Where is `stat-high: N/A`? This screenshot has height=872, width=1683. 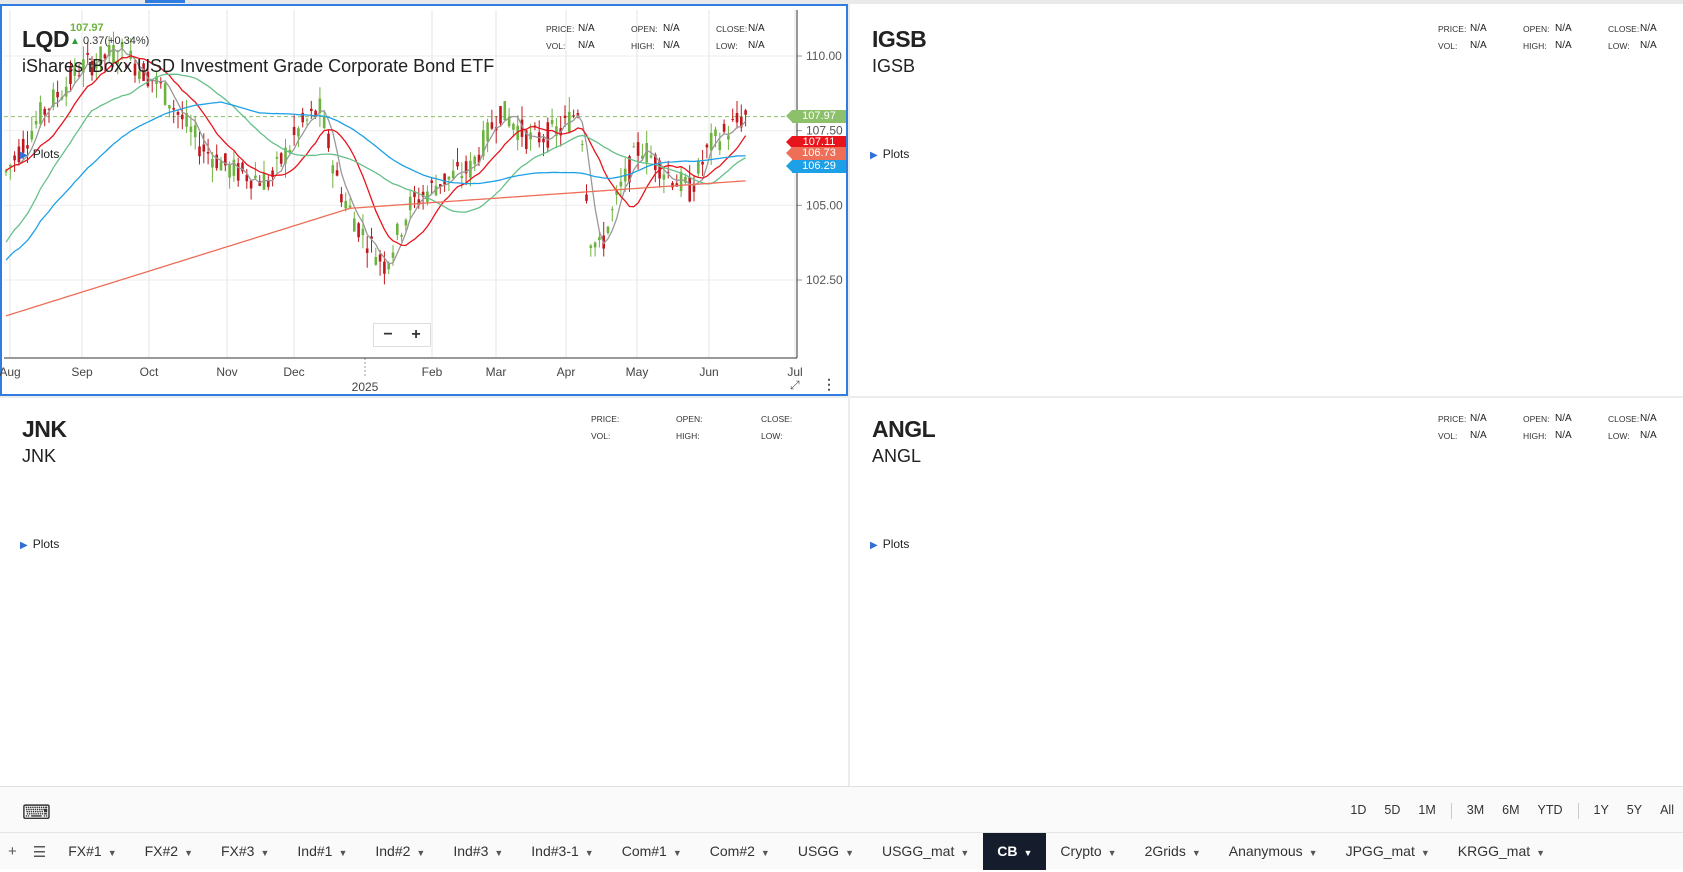
stat-high: N/A is located at coordinates (671, 45).